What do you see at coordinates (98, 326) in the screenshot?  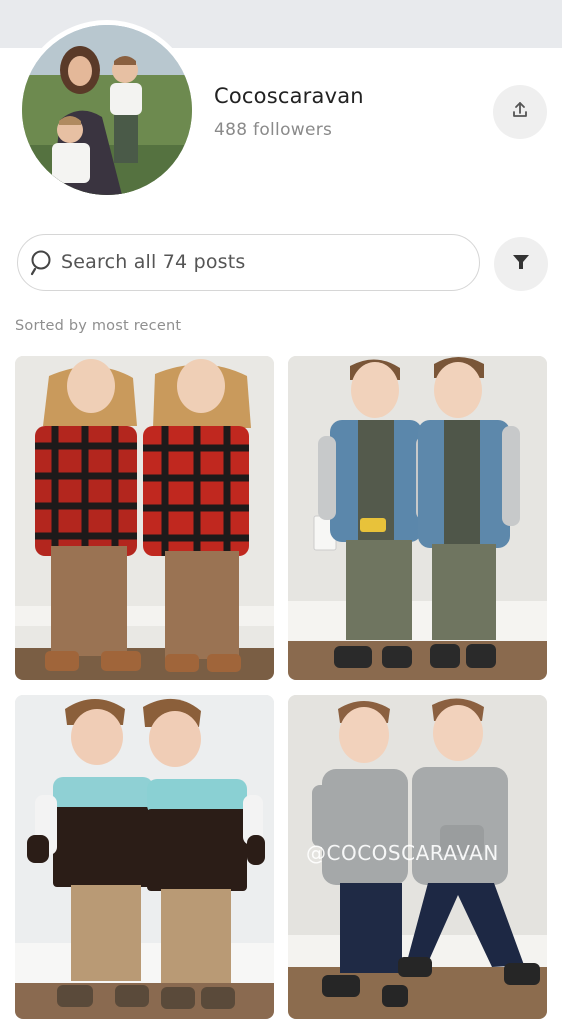 I see `sort-label: Sorted by most recent` at bounding box center [98, 326].